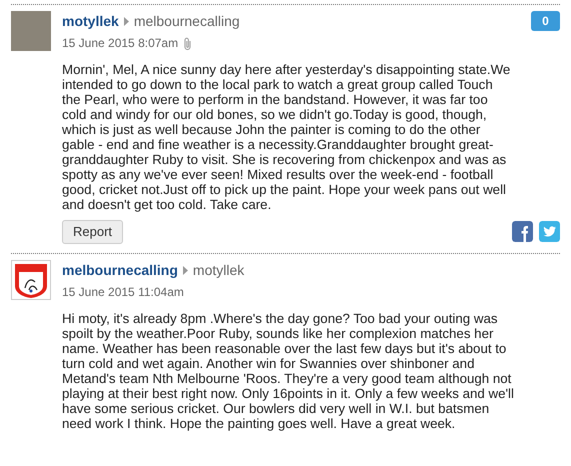 The image size is (571, 466). I want to click on report-button: Report, so click(93, 232).